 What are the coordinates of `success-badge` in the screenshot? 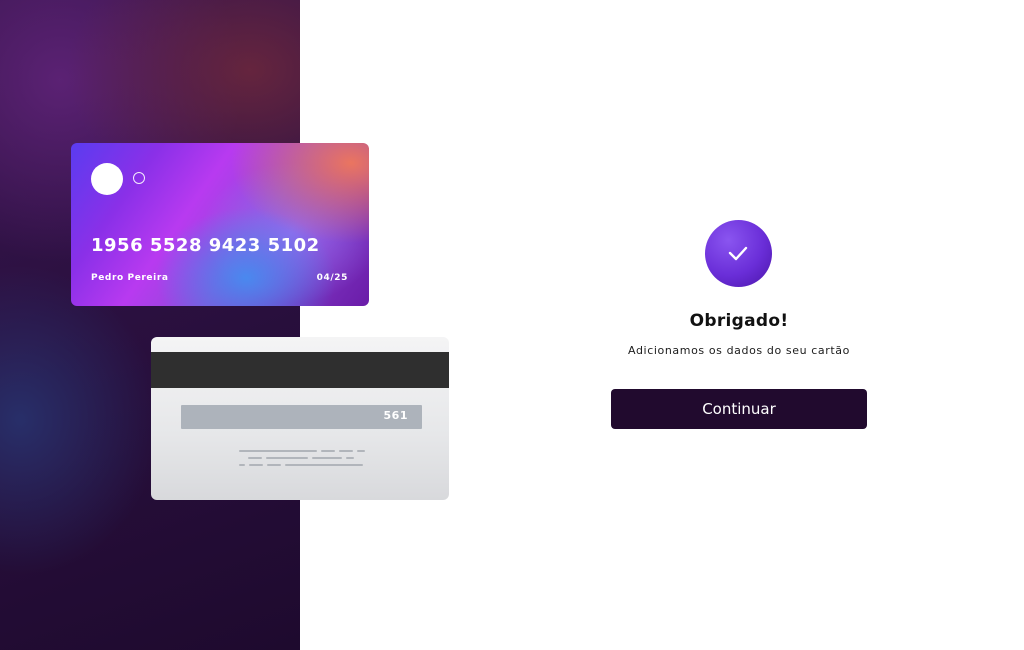 It's located at (738, 253).